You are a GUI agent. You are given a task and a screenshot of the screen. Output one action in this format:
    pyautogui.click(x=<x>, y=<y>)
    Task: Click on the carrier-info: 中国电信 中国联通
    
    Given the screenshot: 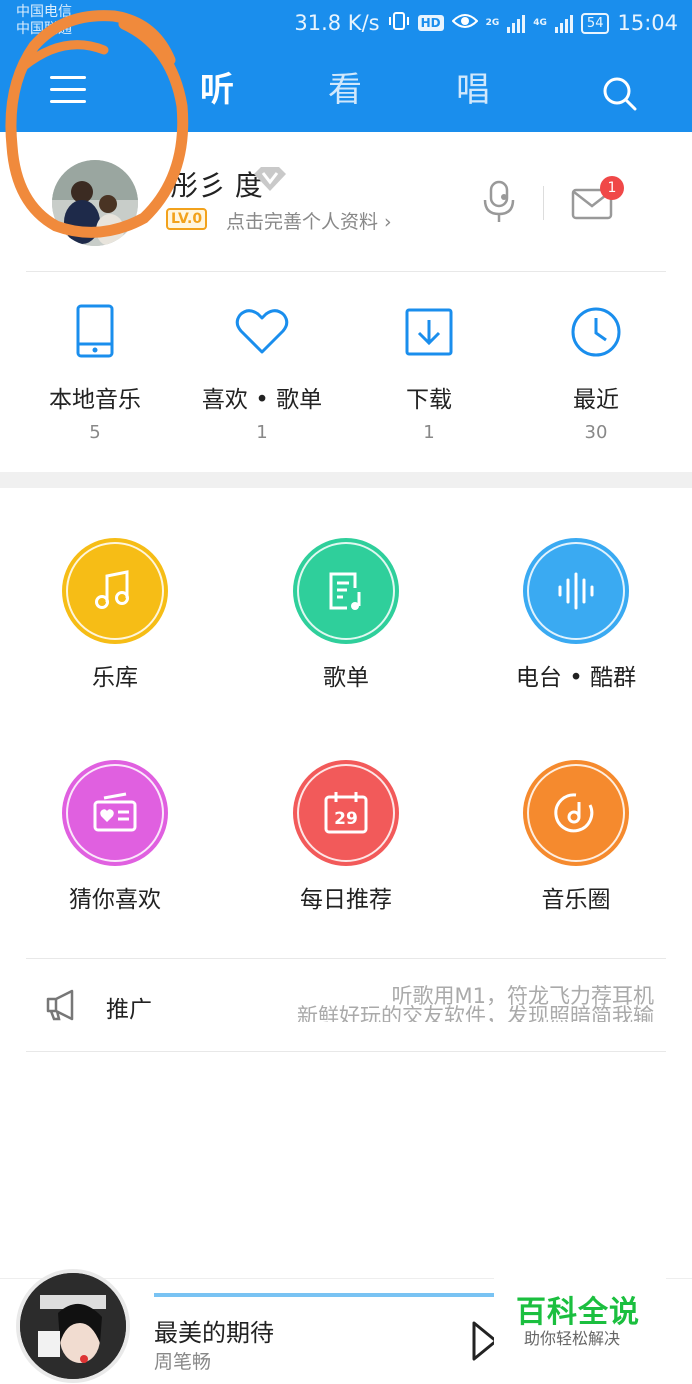 What is the action you would take?
    pyautogui.click(x=44, y=21)
    